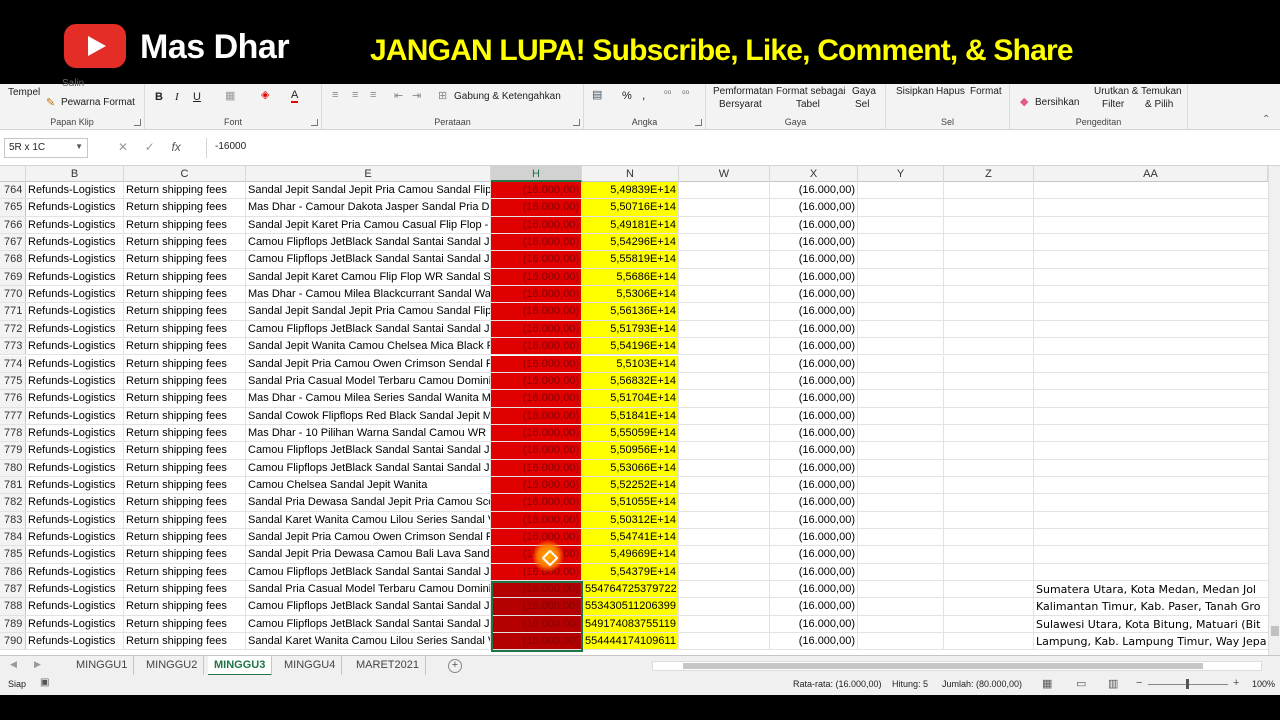  I want to click on row-header: 780, so click(13, 467).